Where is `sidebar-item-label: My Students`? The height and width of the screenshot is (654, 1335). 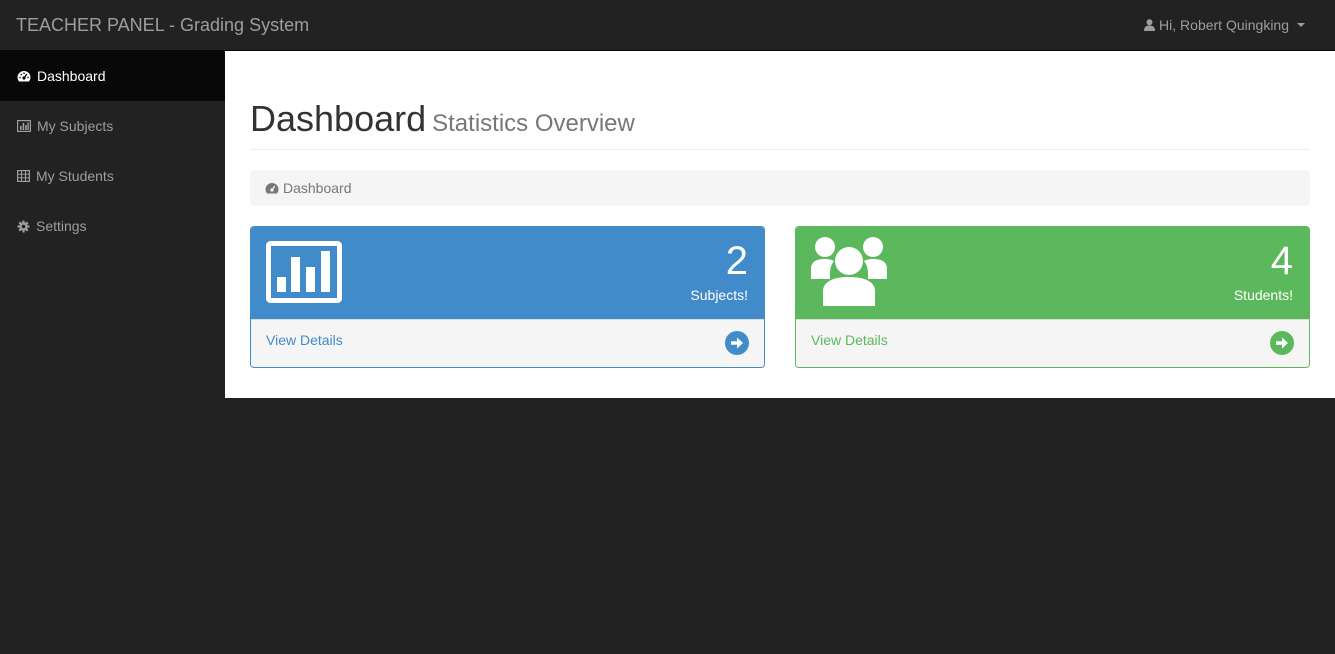
sidebar-item-label: My Students is located at coordinates (75, 176).